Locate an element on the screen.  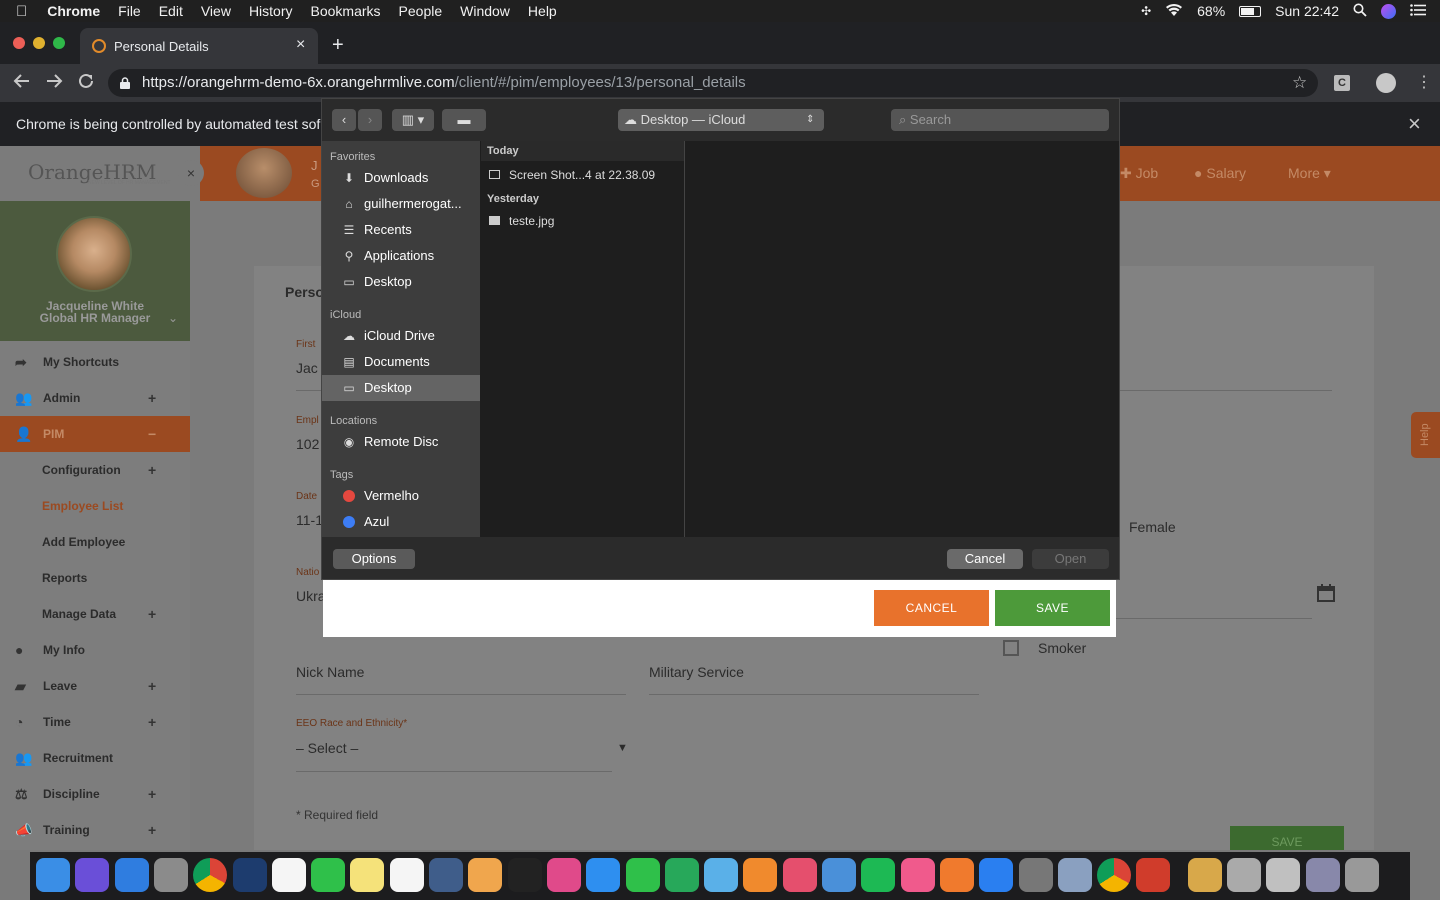
sidebar-item-downloads: ⬇ Downloads is located at coordinates (401, 178).